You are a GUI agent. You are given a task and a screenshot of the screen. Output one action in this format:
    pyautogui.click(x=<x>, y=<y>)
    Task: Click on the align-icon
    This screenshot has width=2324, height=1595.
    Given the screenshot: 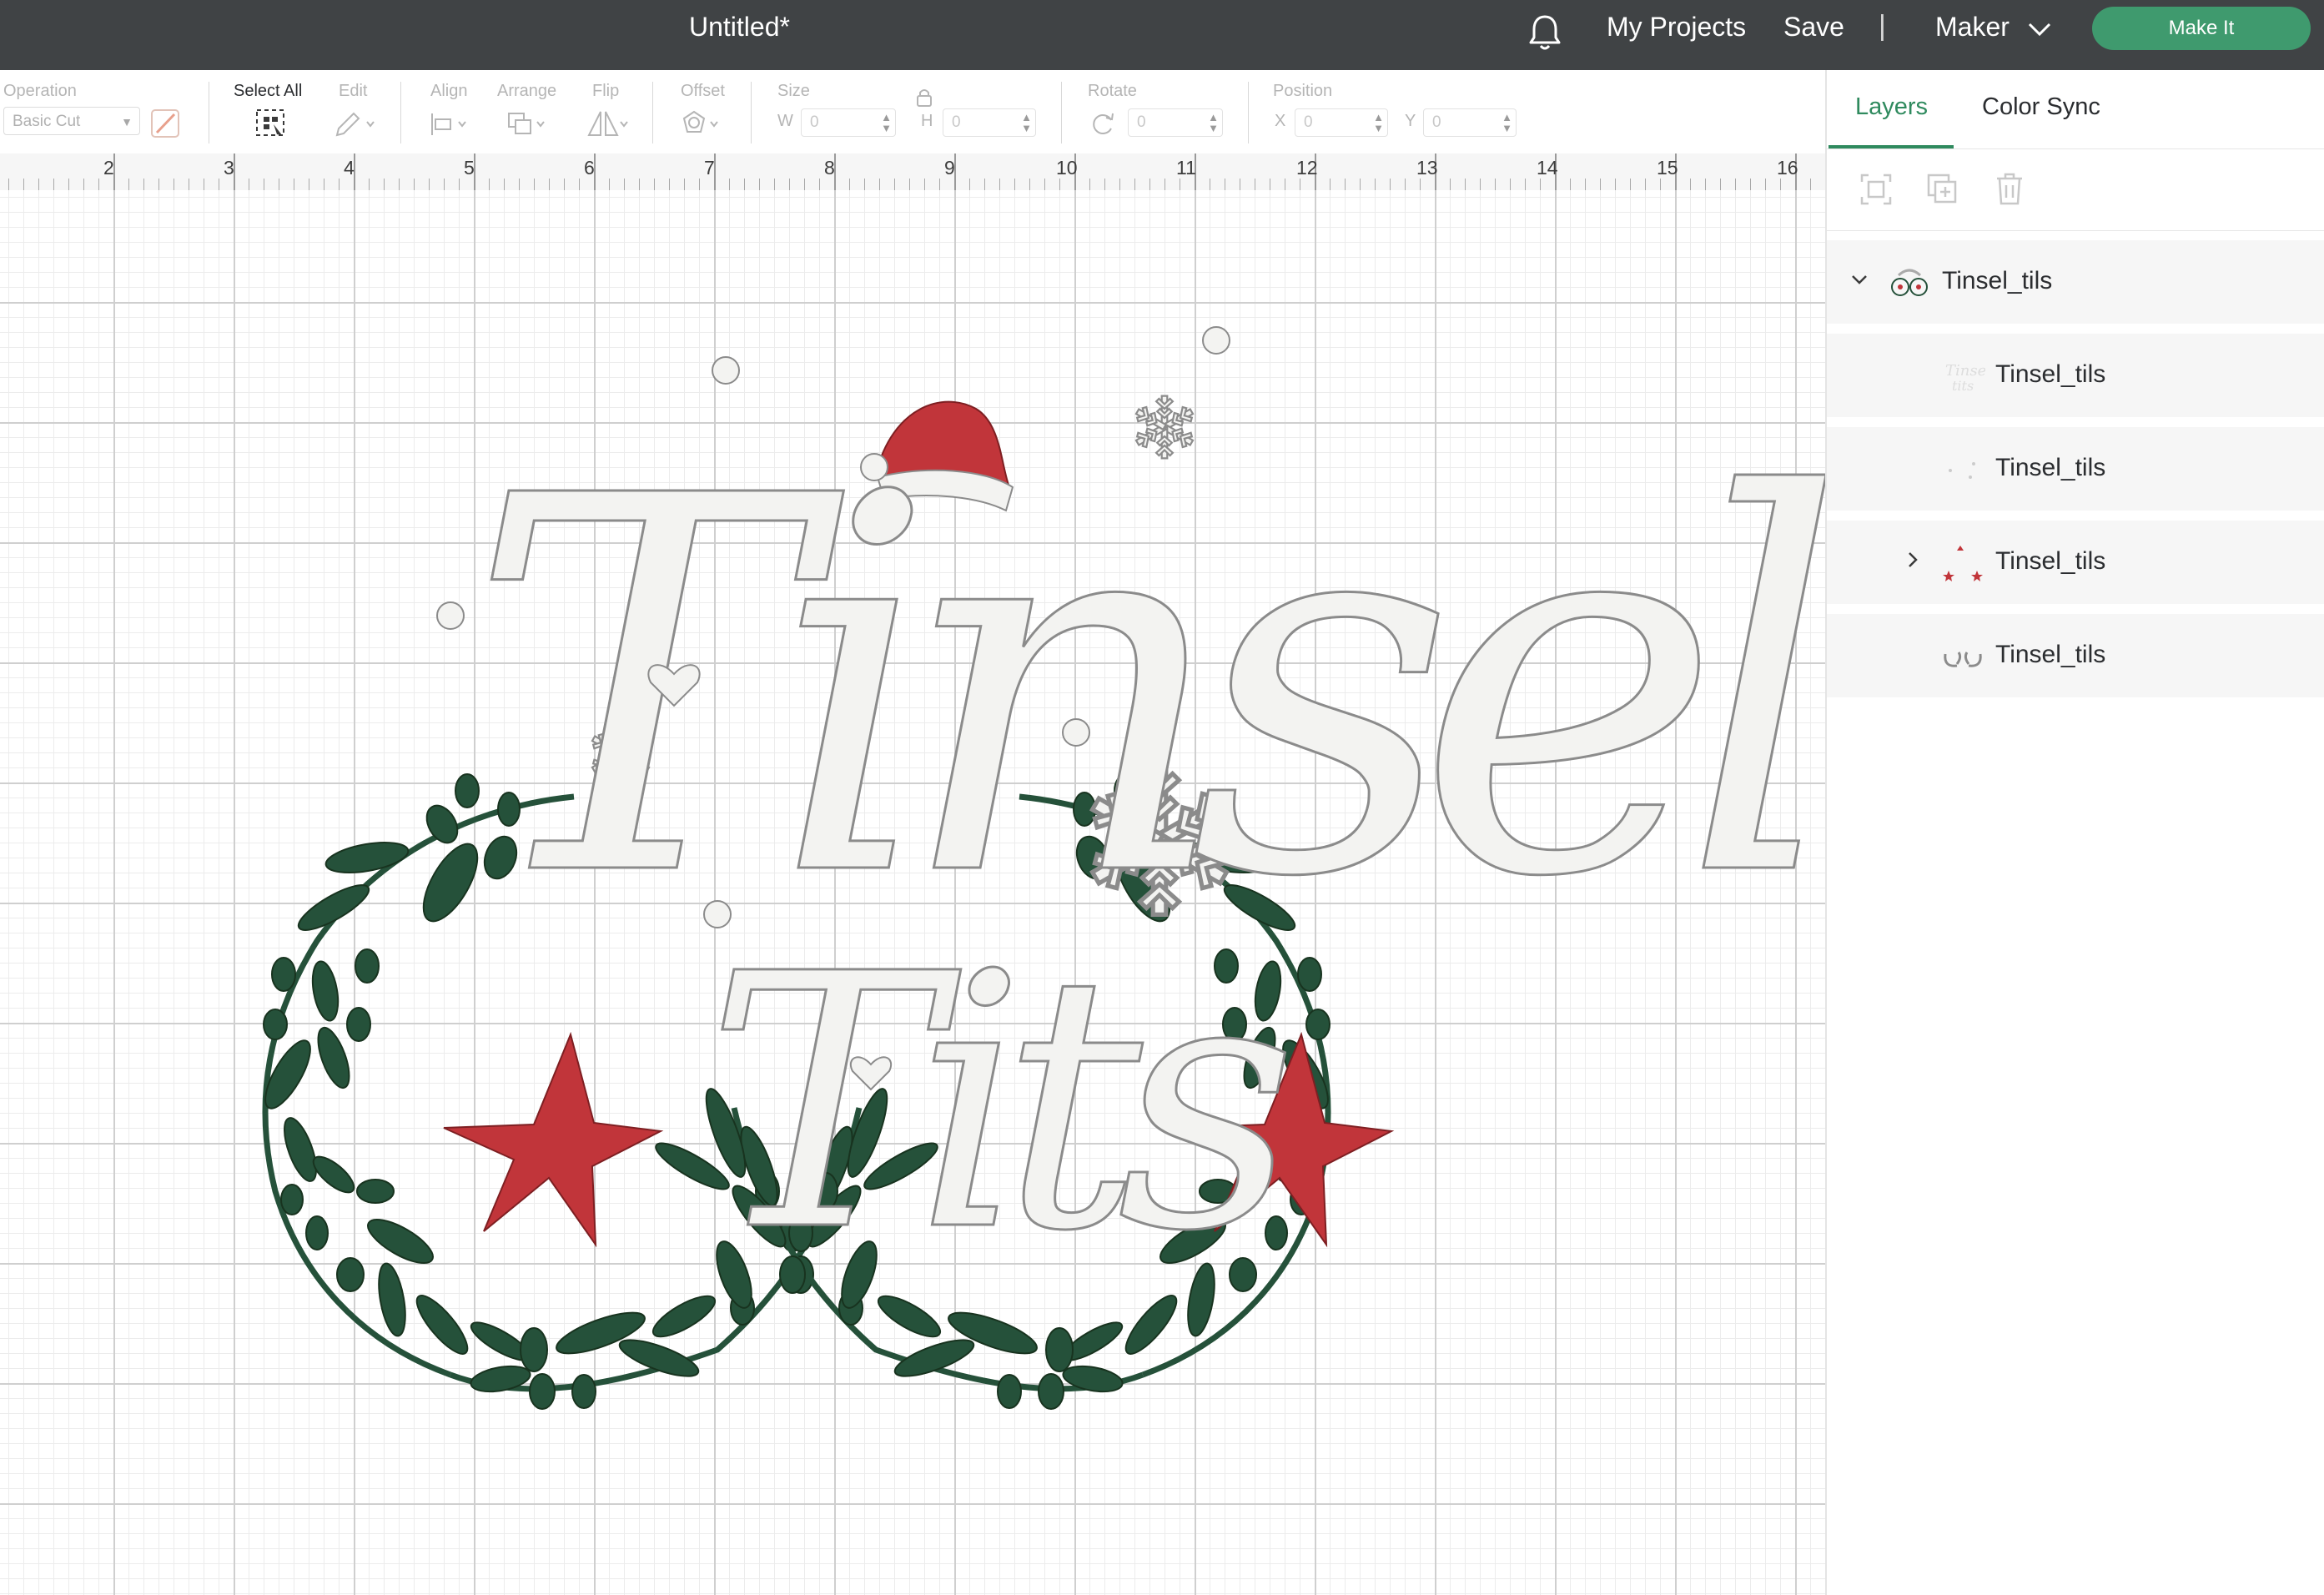 What is the action you would take?
    pyautogui.click(x=448, y=124)
    